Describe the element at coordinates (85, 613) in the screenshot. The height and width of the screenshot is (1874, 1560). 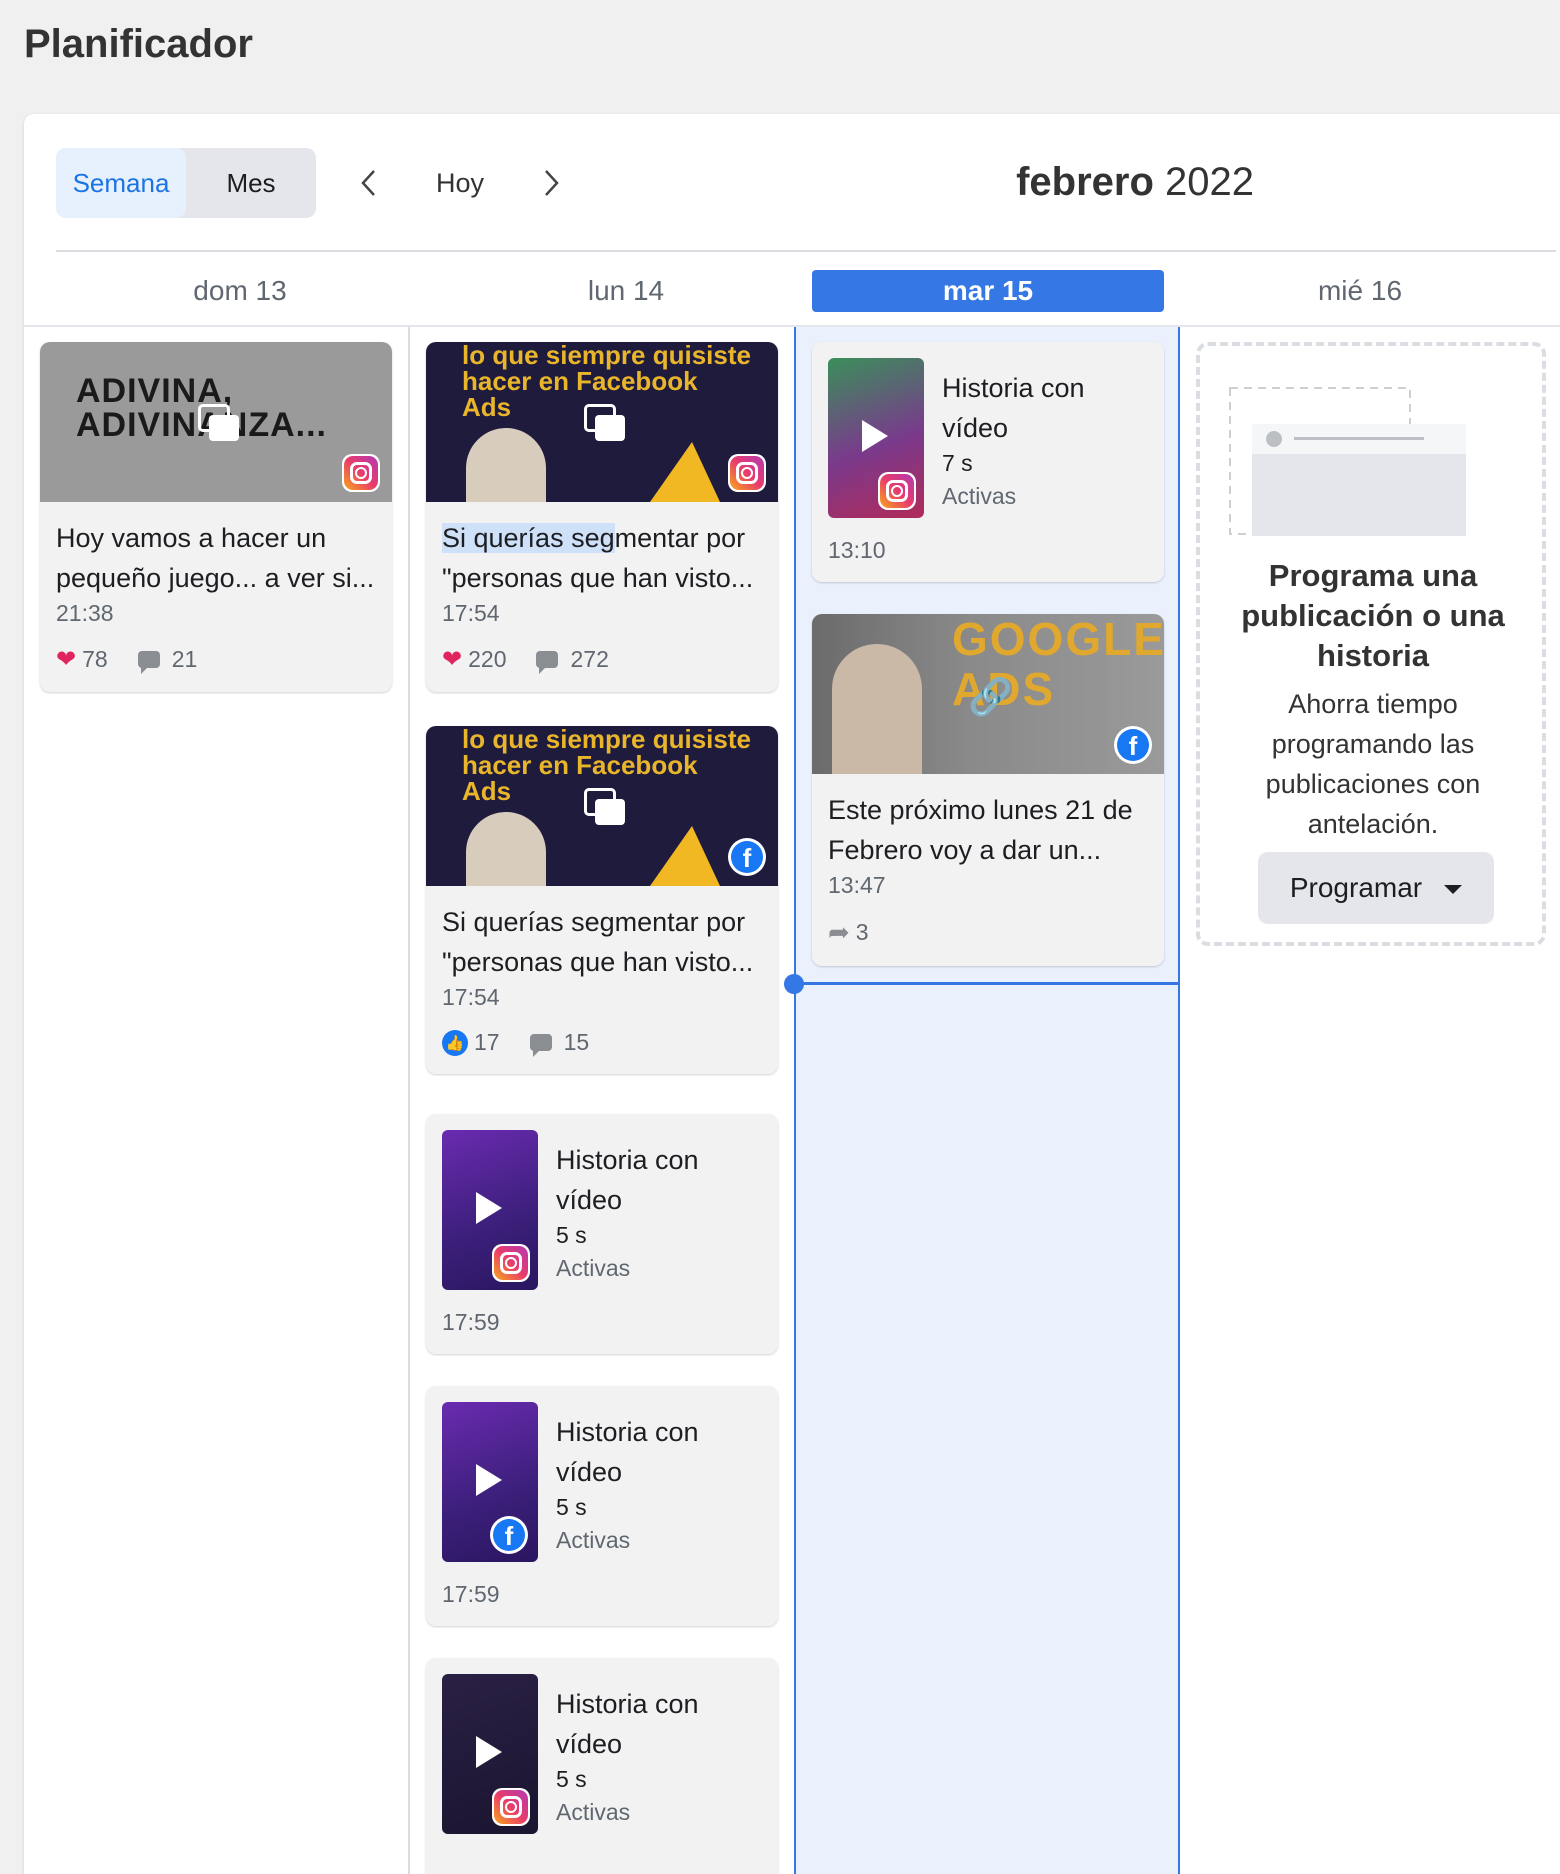
I see `post-time: 21:38` at that location.